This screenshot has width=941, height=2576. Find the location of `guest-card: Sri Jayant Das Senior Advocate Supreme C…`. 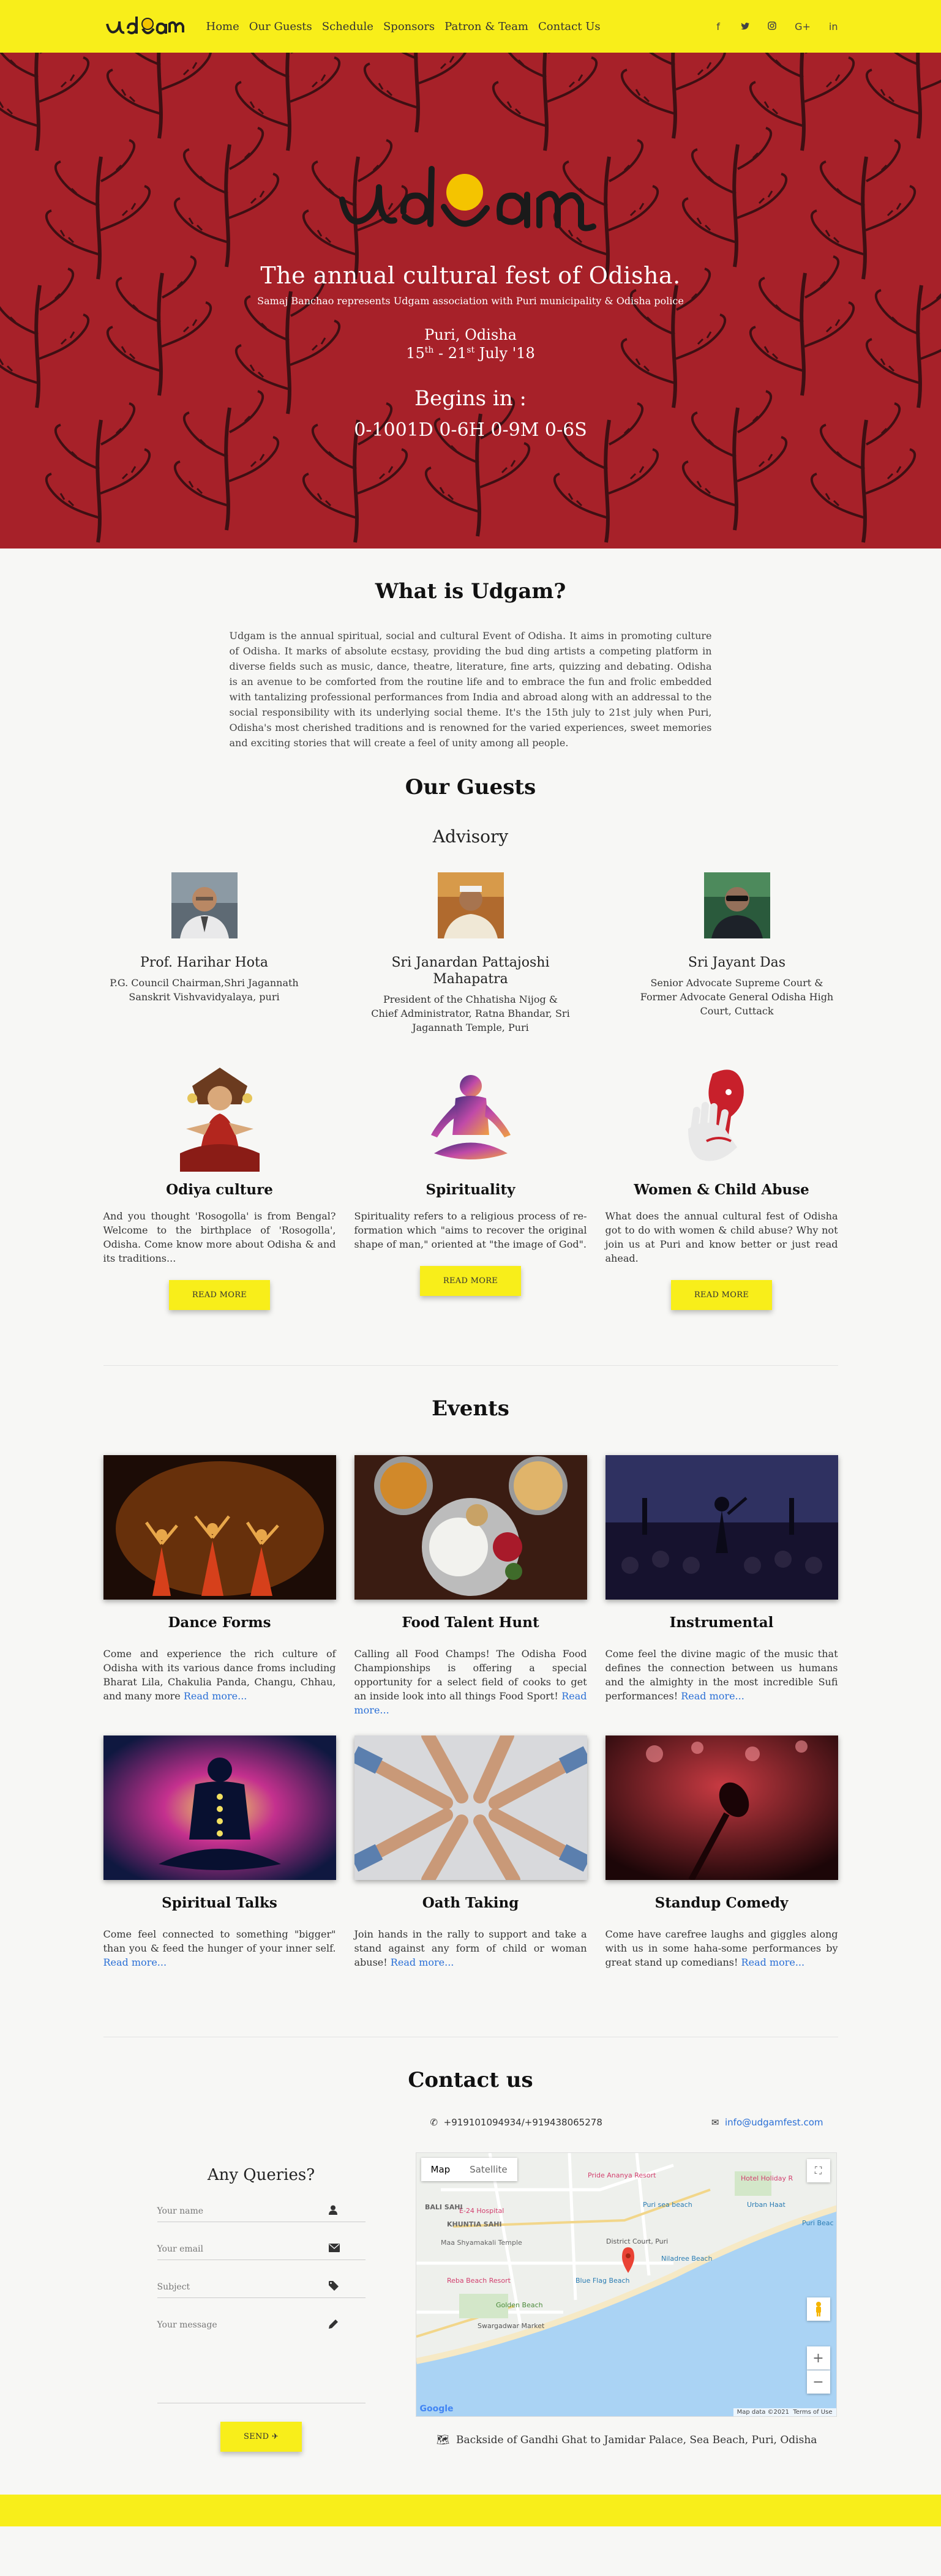

guest-card: Sri Jayant Das Senior Advocate Supreme C… is located at coordinates (737, 954).